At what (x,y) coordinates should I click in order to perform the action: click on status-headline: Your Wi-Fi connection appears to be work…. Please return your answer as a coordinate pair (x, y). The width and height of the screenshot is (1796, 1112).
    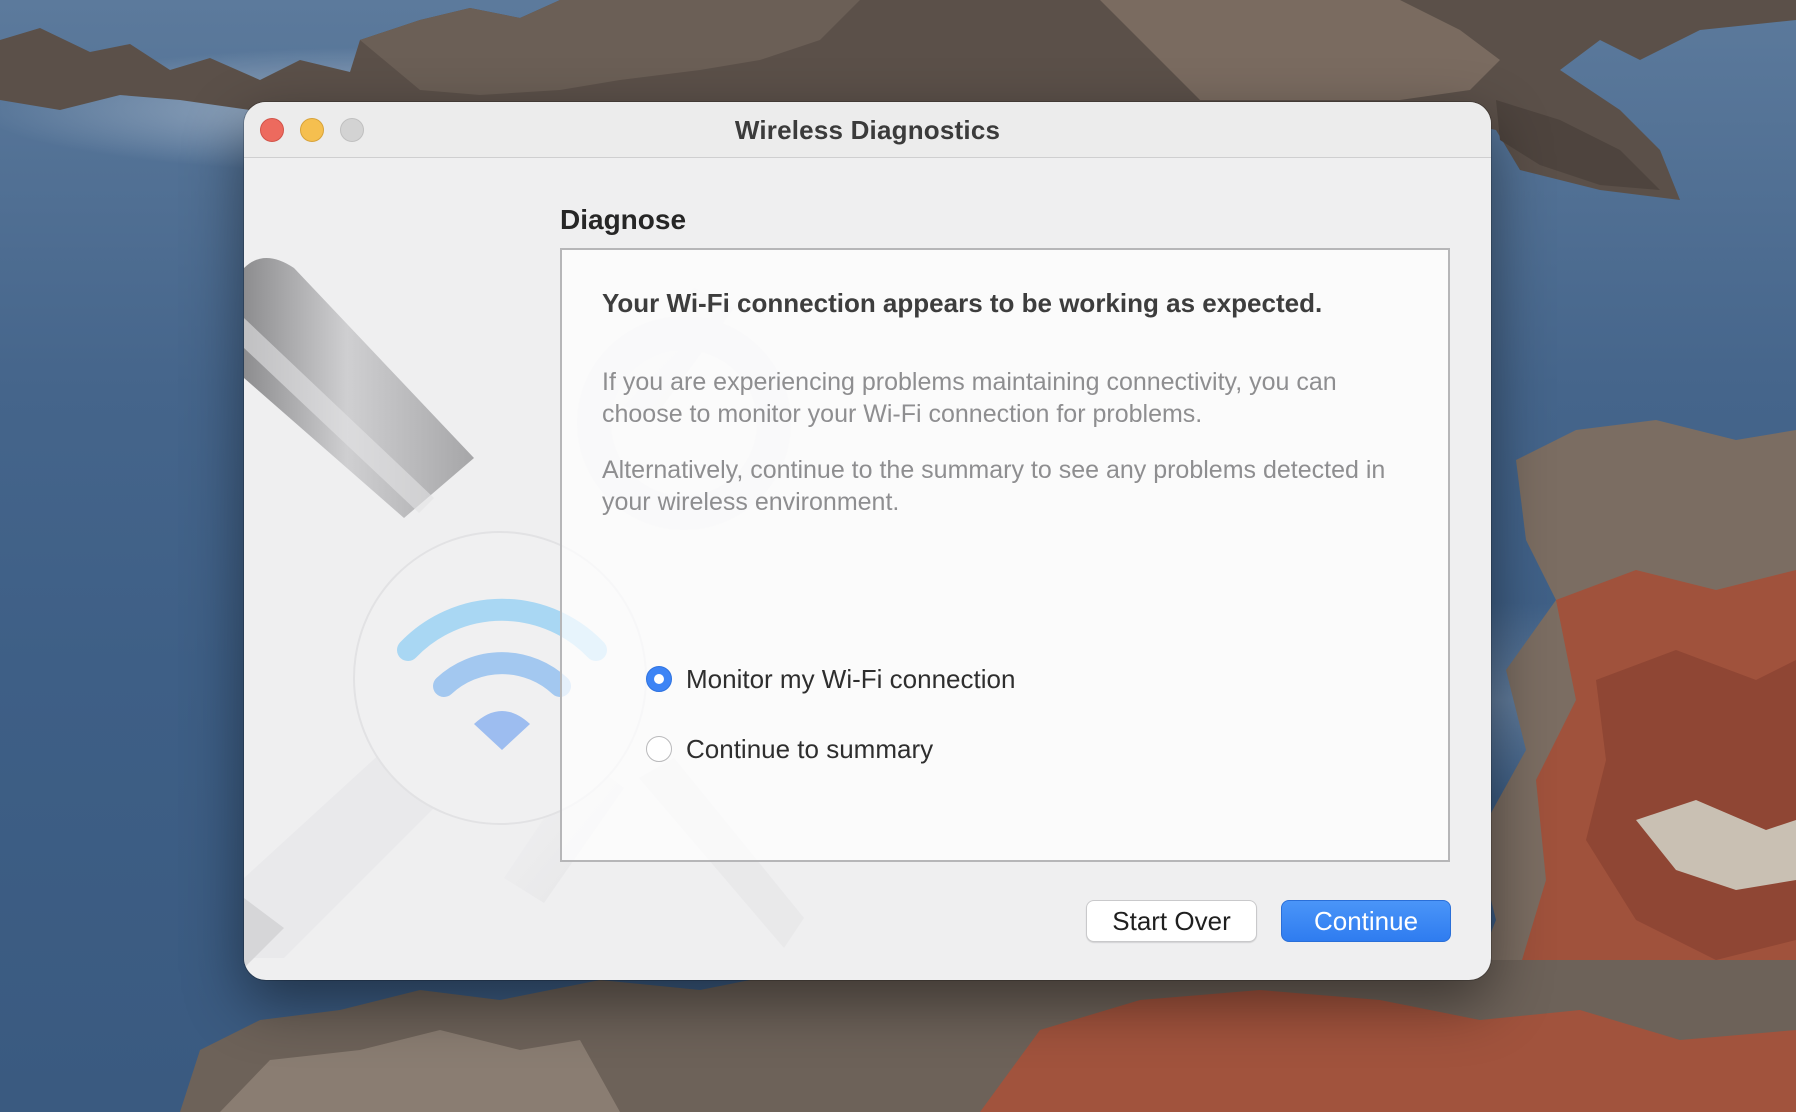
    Looking at the image, I should click on (962, 303).